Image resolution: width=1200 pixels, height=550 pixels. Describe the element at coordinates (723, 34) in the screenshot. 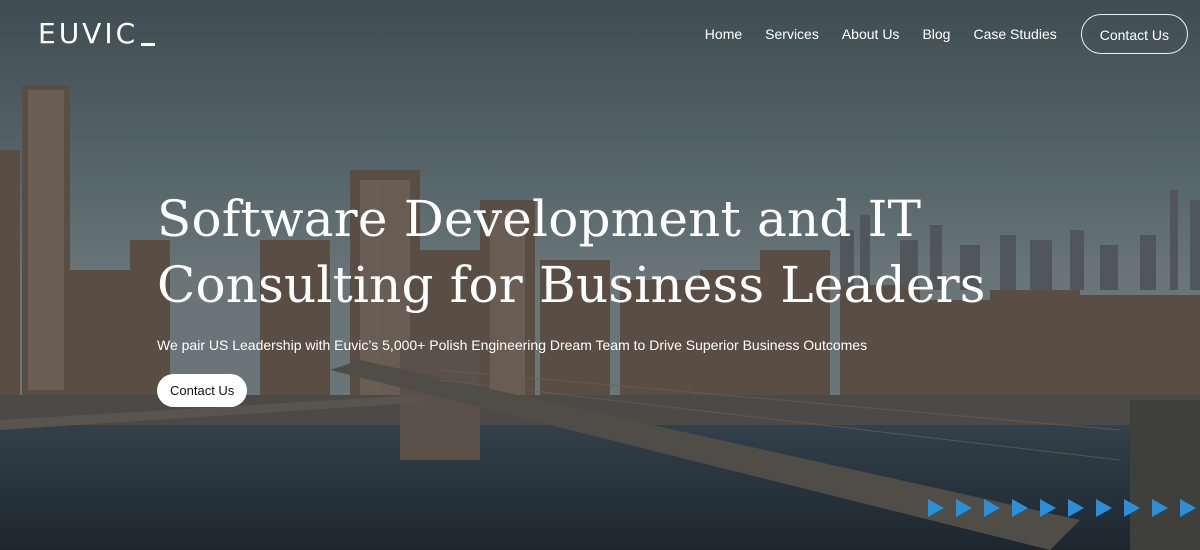

I see `nav-home: Home` at that location.